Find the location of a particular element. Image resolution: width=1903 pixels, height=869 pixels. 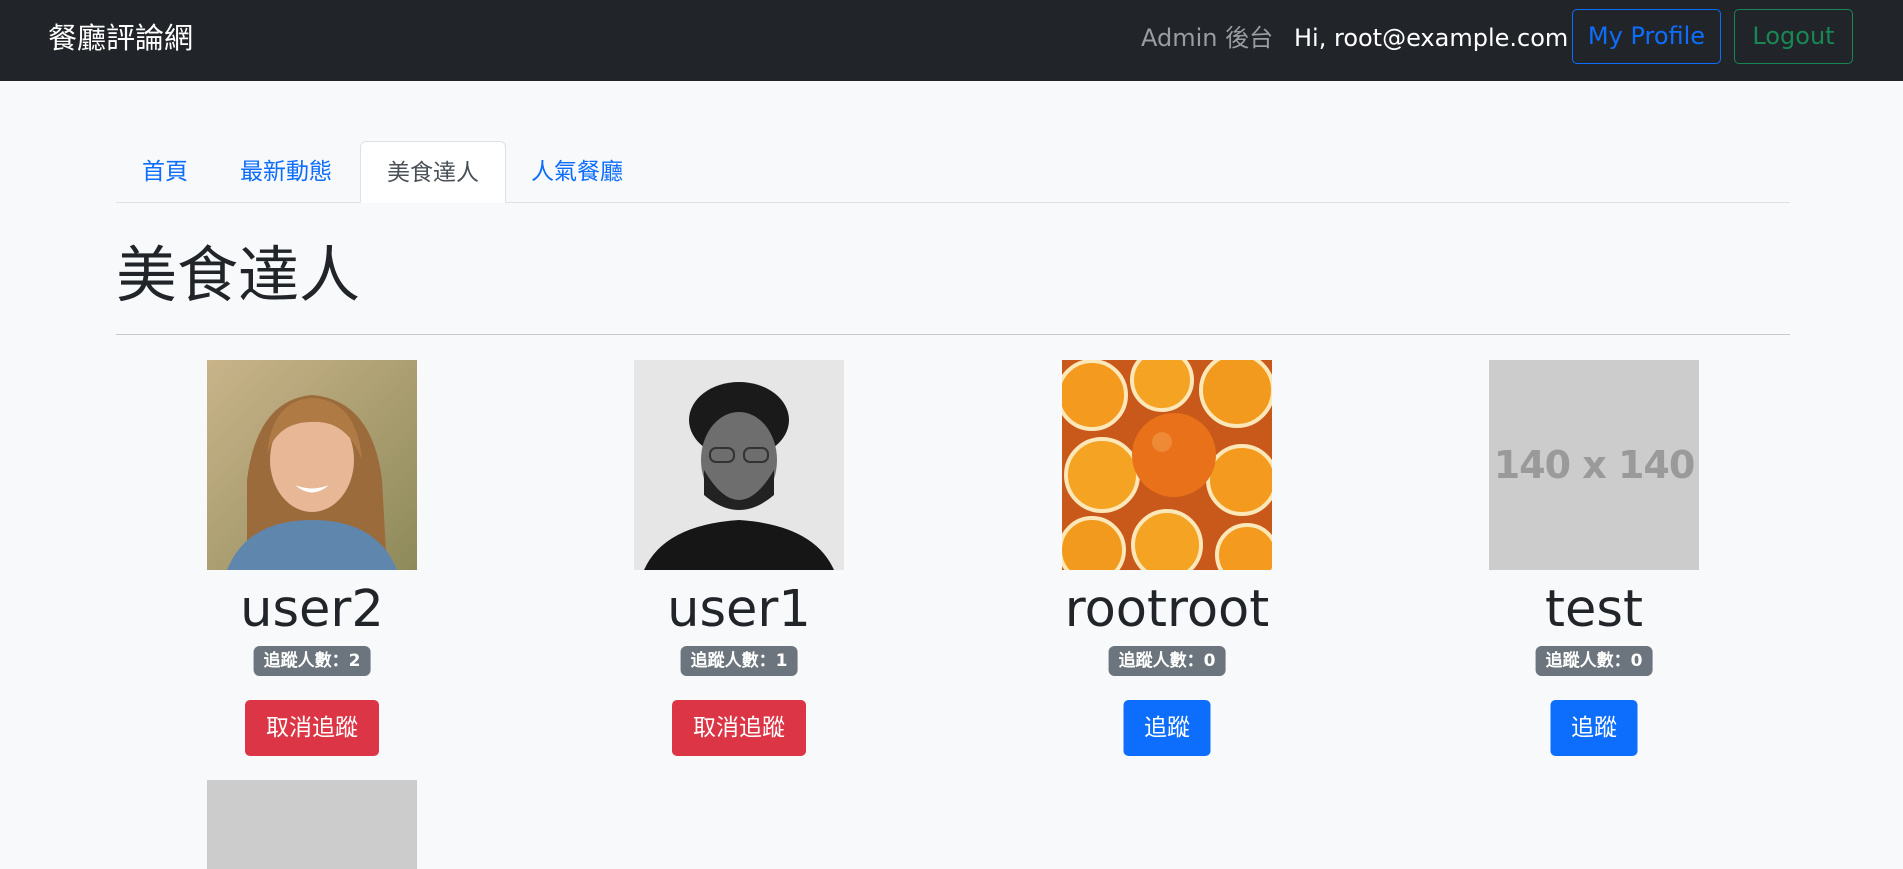

oranges-photo-icon is located at coordinates (1167, 465).